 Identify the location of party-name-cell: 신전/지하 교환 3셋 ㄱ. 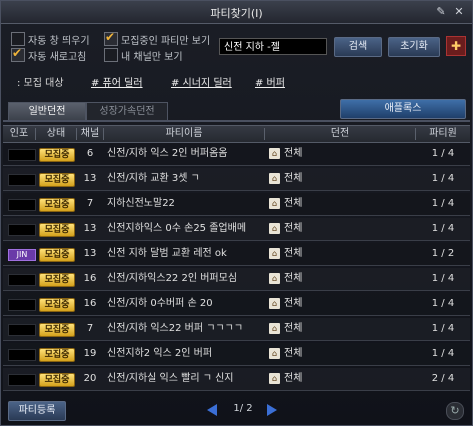
(153, 178).